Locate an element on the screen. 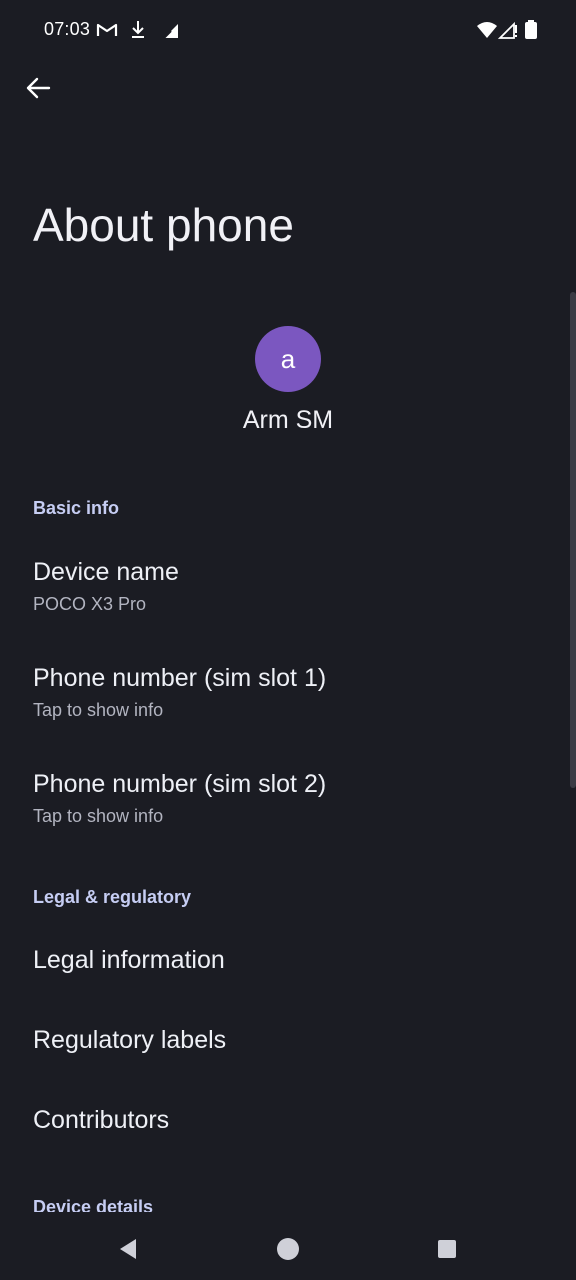  gmail-icon is located at coordinates (107, 29).